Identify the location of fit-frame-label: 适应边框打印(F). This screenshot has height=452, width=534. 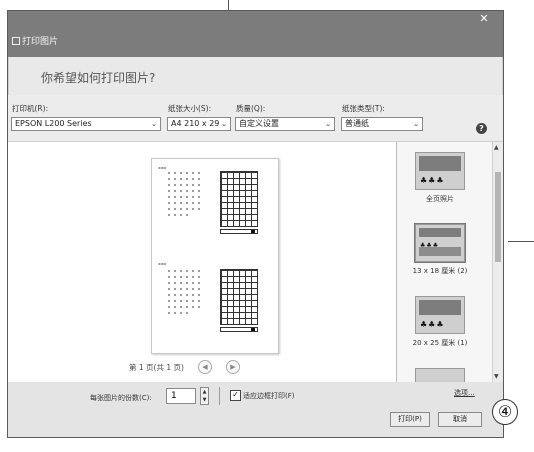
(269, 396).